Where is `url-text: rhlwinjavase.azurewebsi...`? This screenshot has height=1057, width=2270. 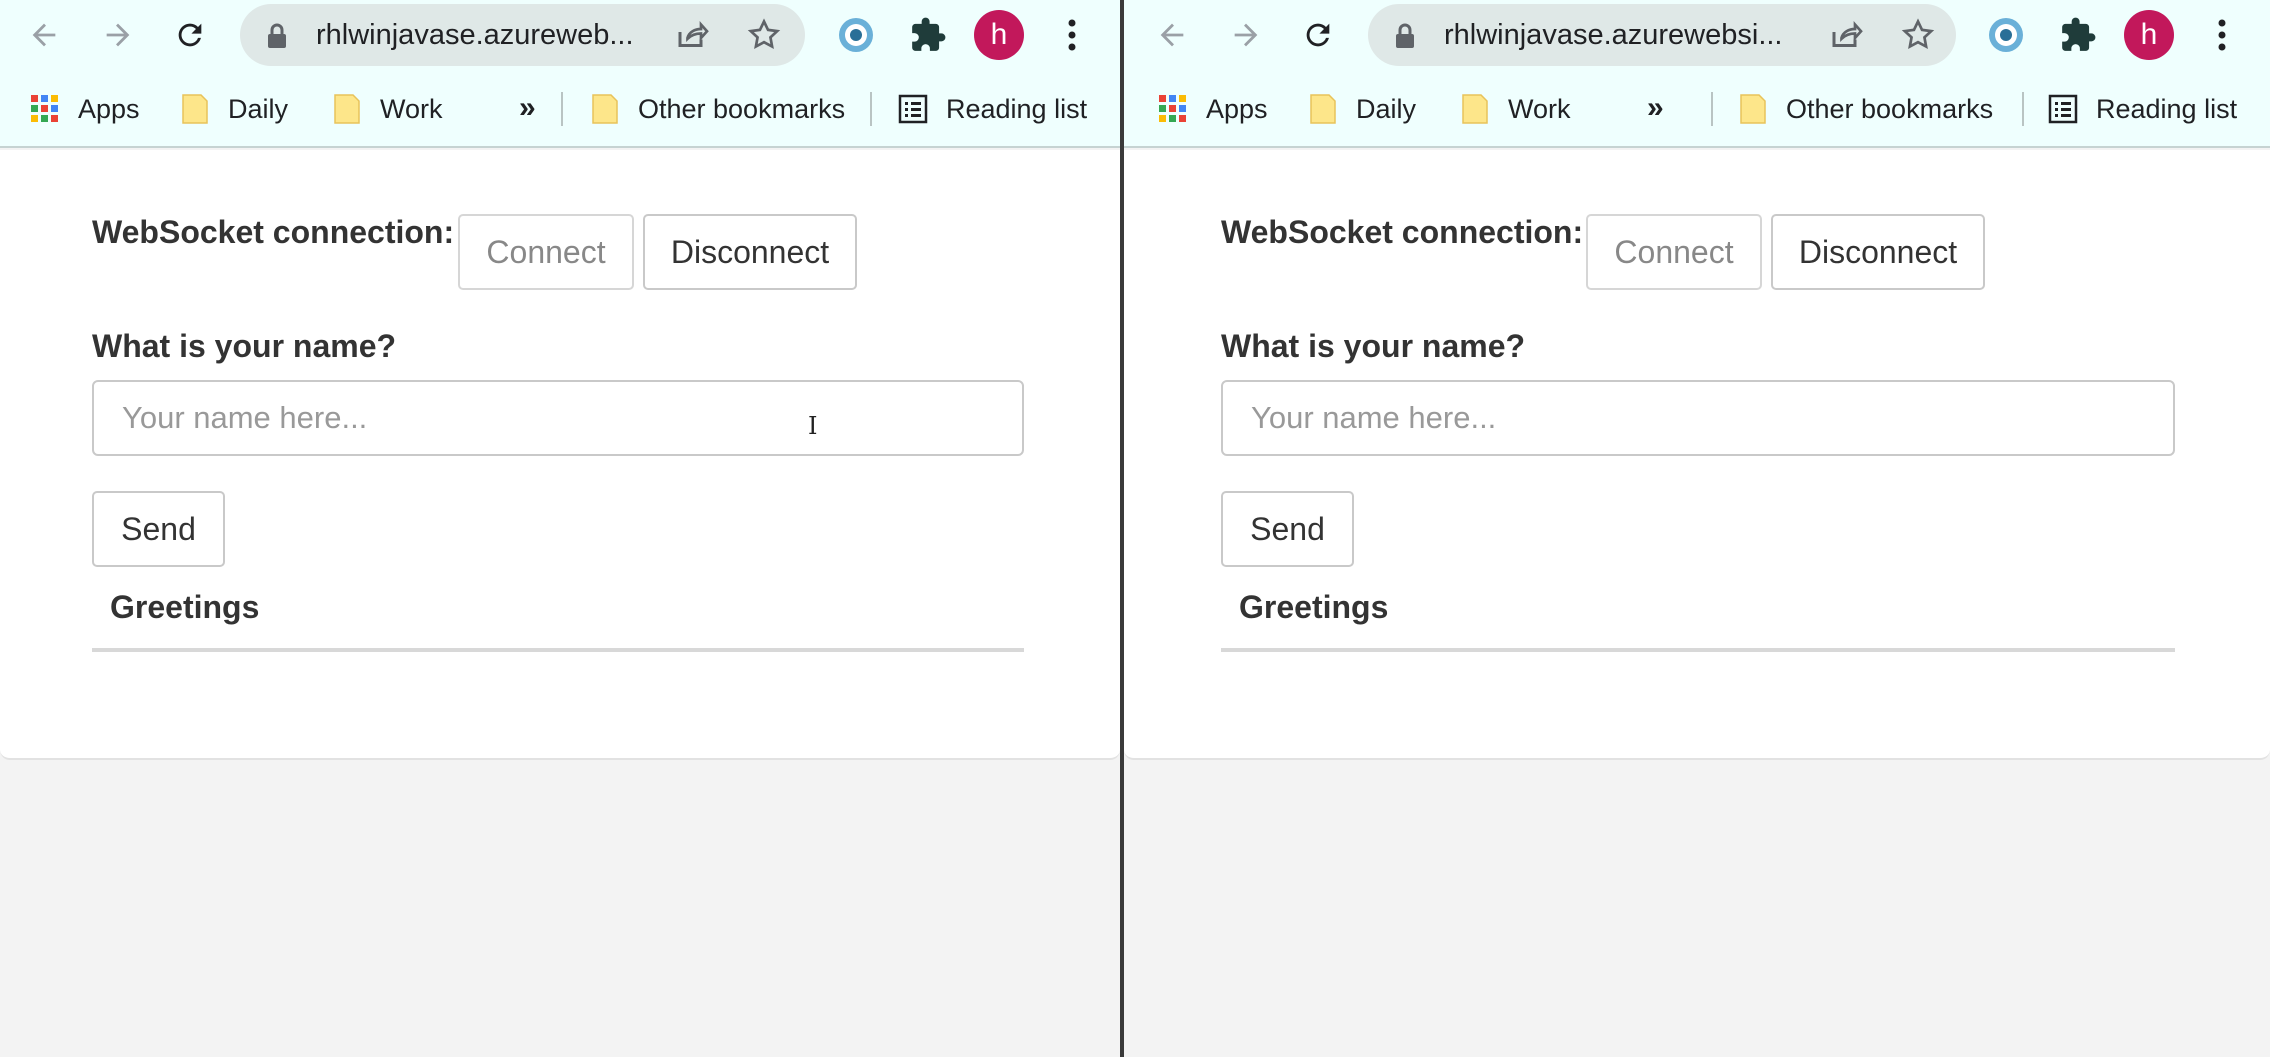 url-text: rhlwinjavase.azurewebsi... is located at coordinates (1613, 35).